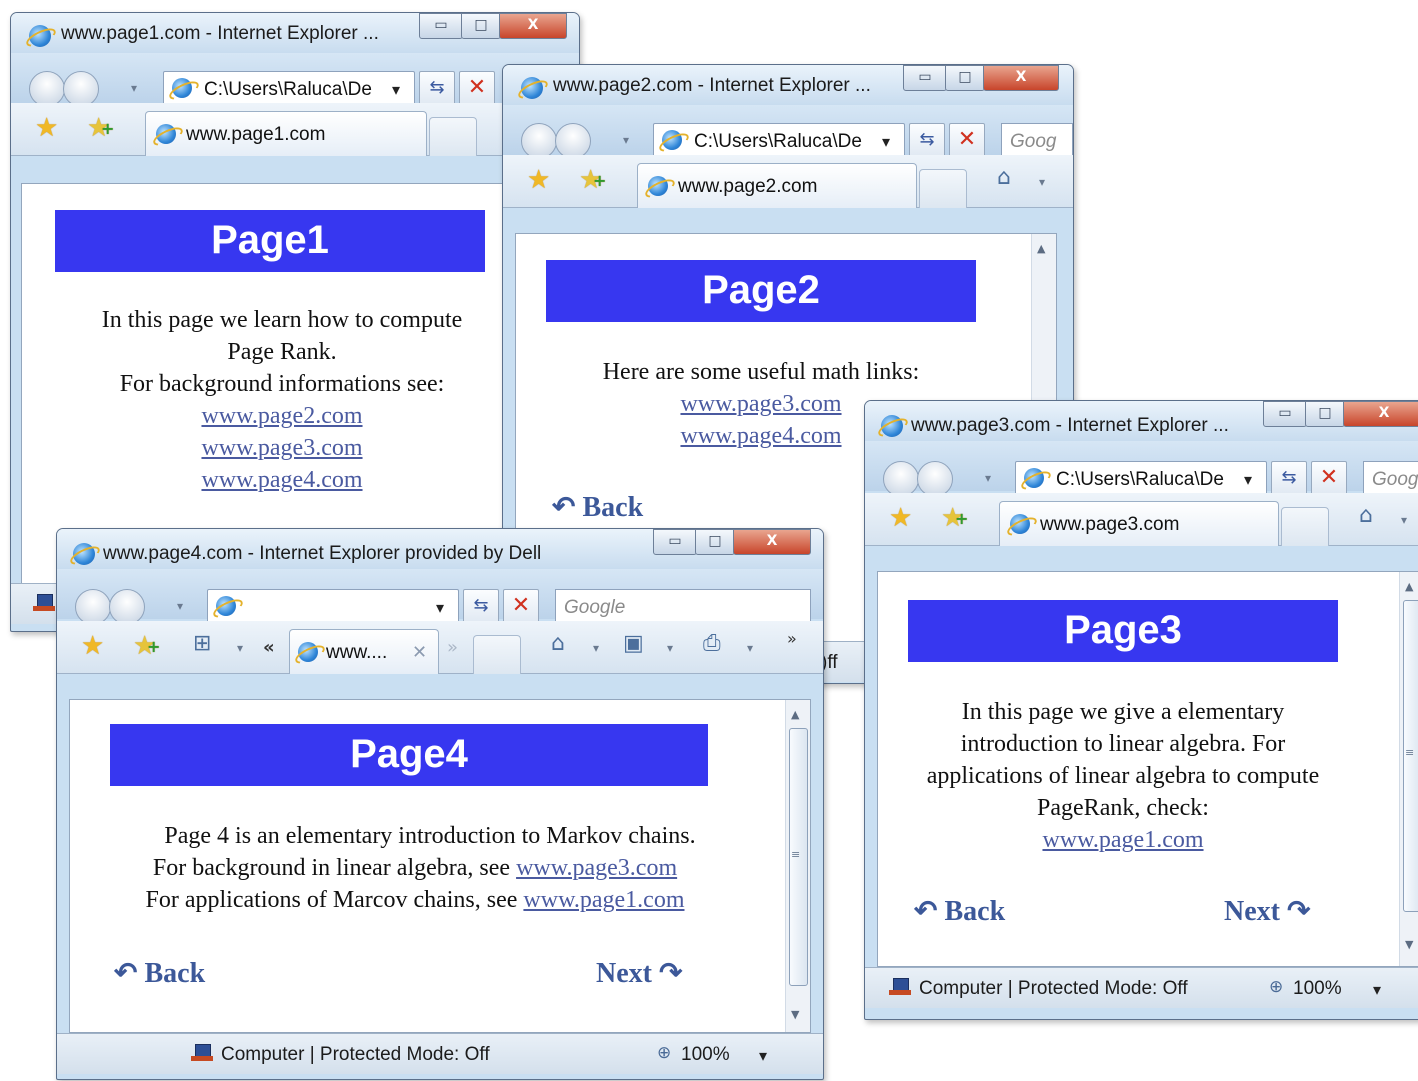 The width and height of the screenshot is (1418, 1081). What do you see at coordinates (281, 416) in the screenshot?
I see `link-page2: www.page2.com` at bounding box center [281, 416].